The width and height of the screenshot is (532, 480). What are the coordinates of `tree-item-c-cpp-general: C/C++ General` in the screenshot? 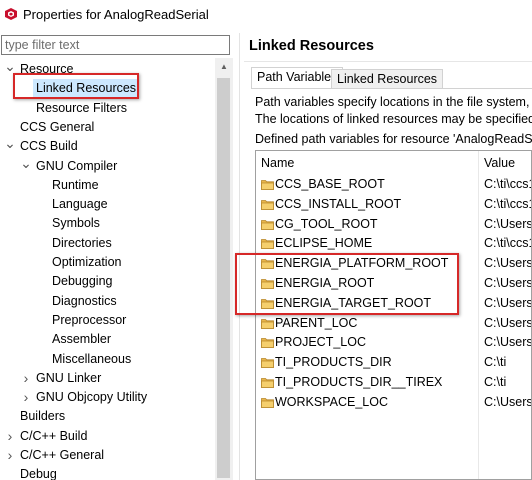 It's located at (62, 455).